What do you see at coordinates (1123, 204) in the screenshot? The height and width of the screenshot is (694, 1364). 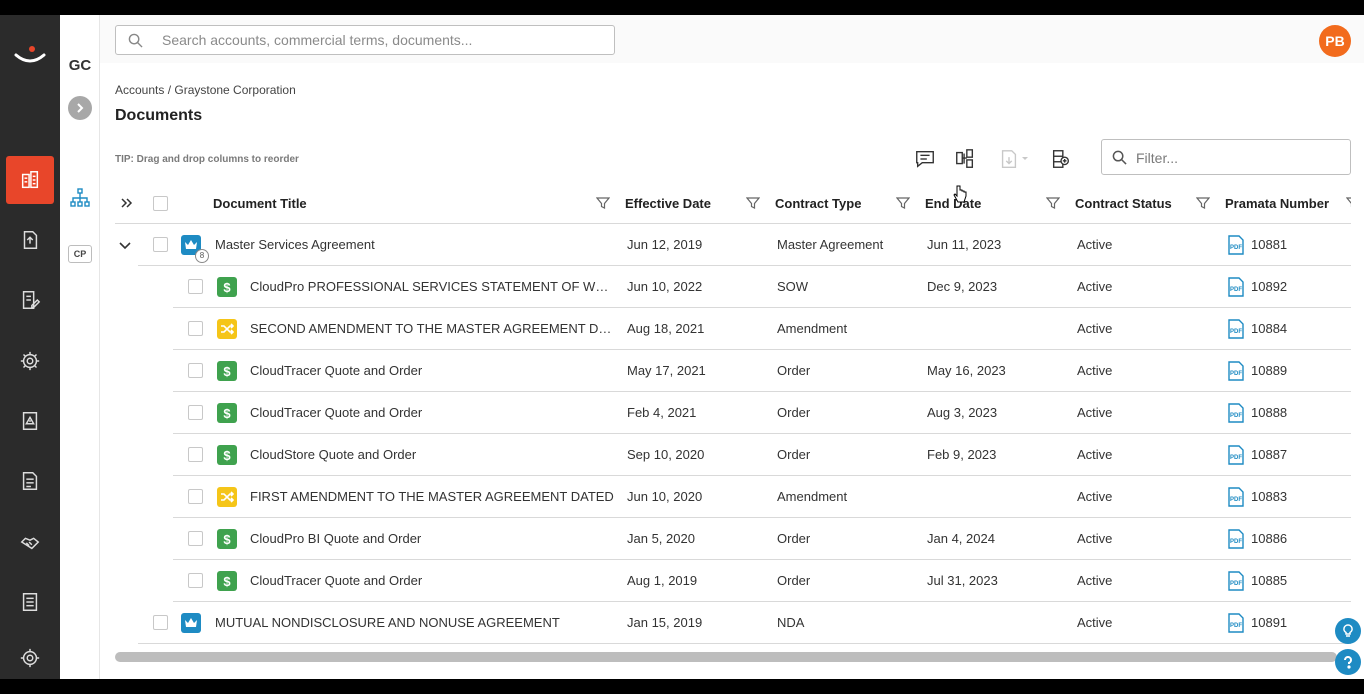 I see `header-contract-status: Contract Status` at bounding box center [1123, 204].